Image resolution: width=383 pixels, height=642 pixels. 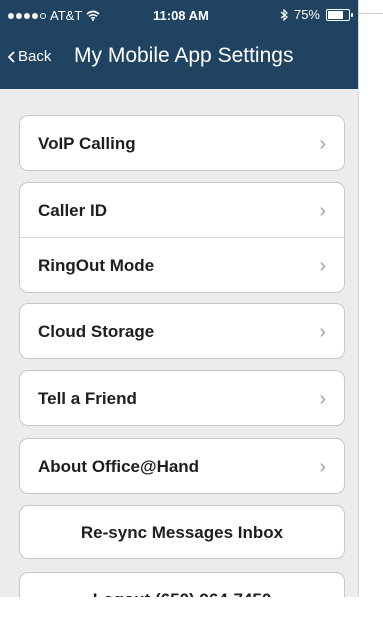 What do you see at coordinates (284, 14) in the screenshot?
I see `bluetooth-icon` at bounding box center [284, 14].